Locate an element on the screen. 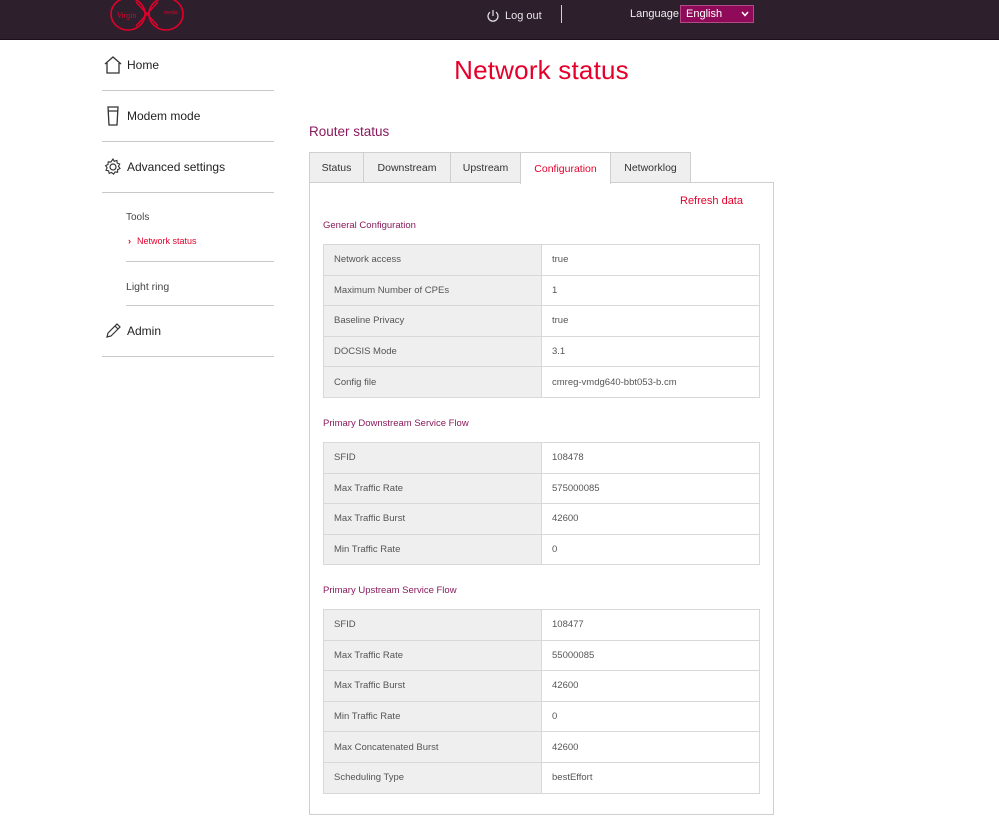 This screenshot has height=832, width=999. sidebar-item-label: Home is located at coordinates (143, 65).